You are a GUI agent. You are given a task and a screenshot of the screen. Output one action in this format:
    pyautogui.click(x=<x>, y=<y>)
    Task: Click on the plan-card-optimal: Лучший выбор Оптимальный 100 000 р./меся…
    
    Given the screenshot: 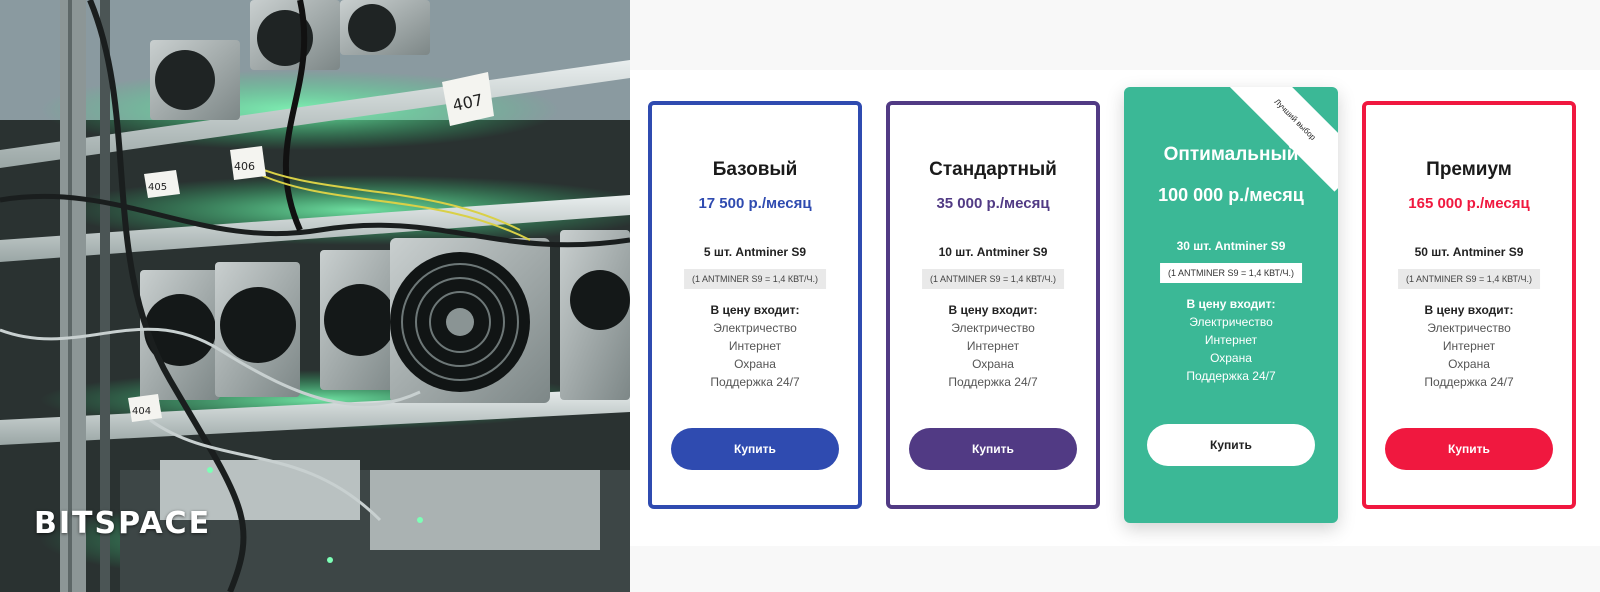 What is the action you would take?
    pyautogui.click(x=1231, y=305)
    